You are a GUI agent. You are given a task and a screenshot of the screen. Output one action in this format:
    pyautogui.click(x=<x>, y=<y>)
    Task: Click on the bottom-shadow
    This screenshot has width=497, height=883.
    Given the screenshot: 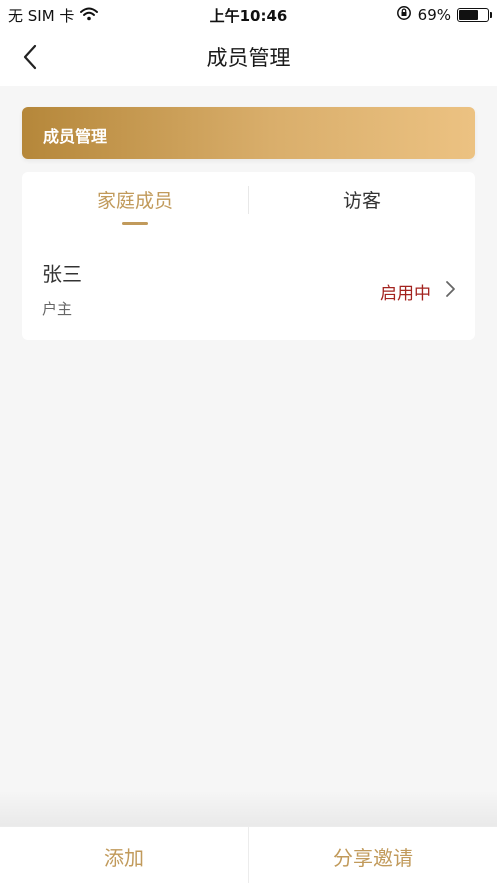 What is the action you would take?
    pyautogui.click(x=248, y=808)
    